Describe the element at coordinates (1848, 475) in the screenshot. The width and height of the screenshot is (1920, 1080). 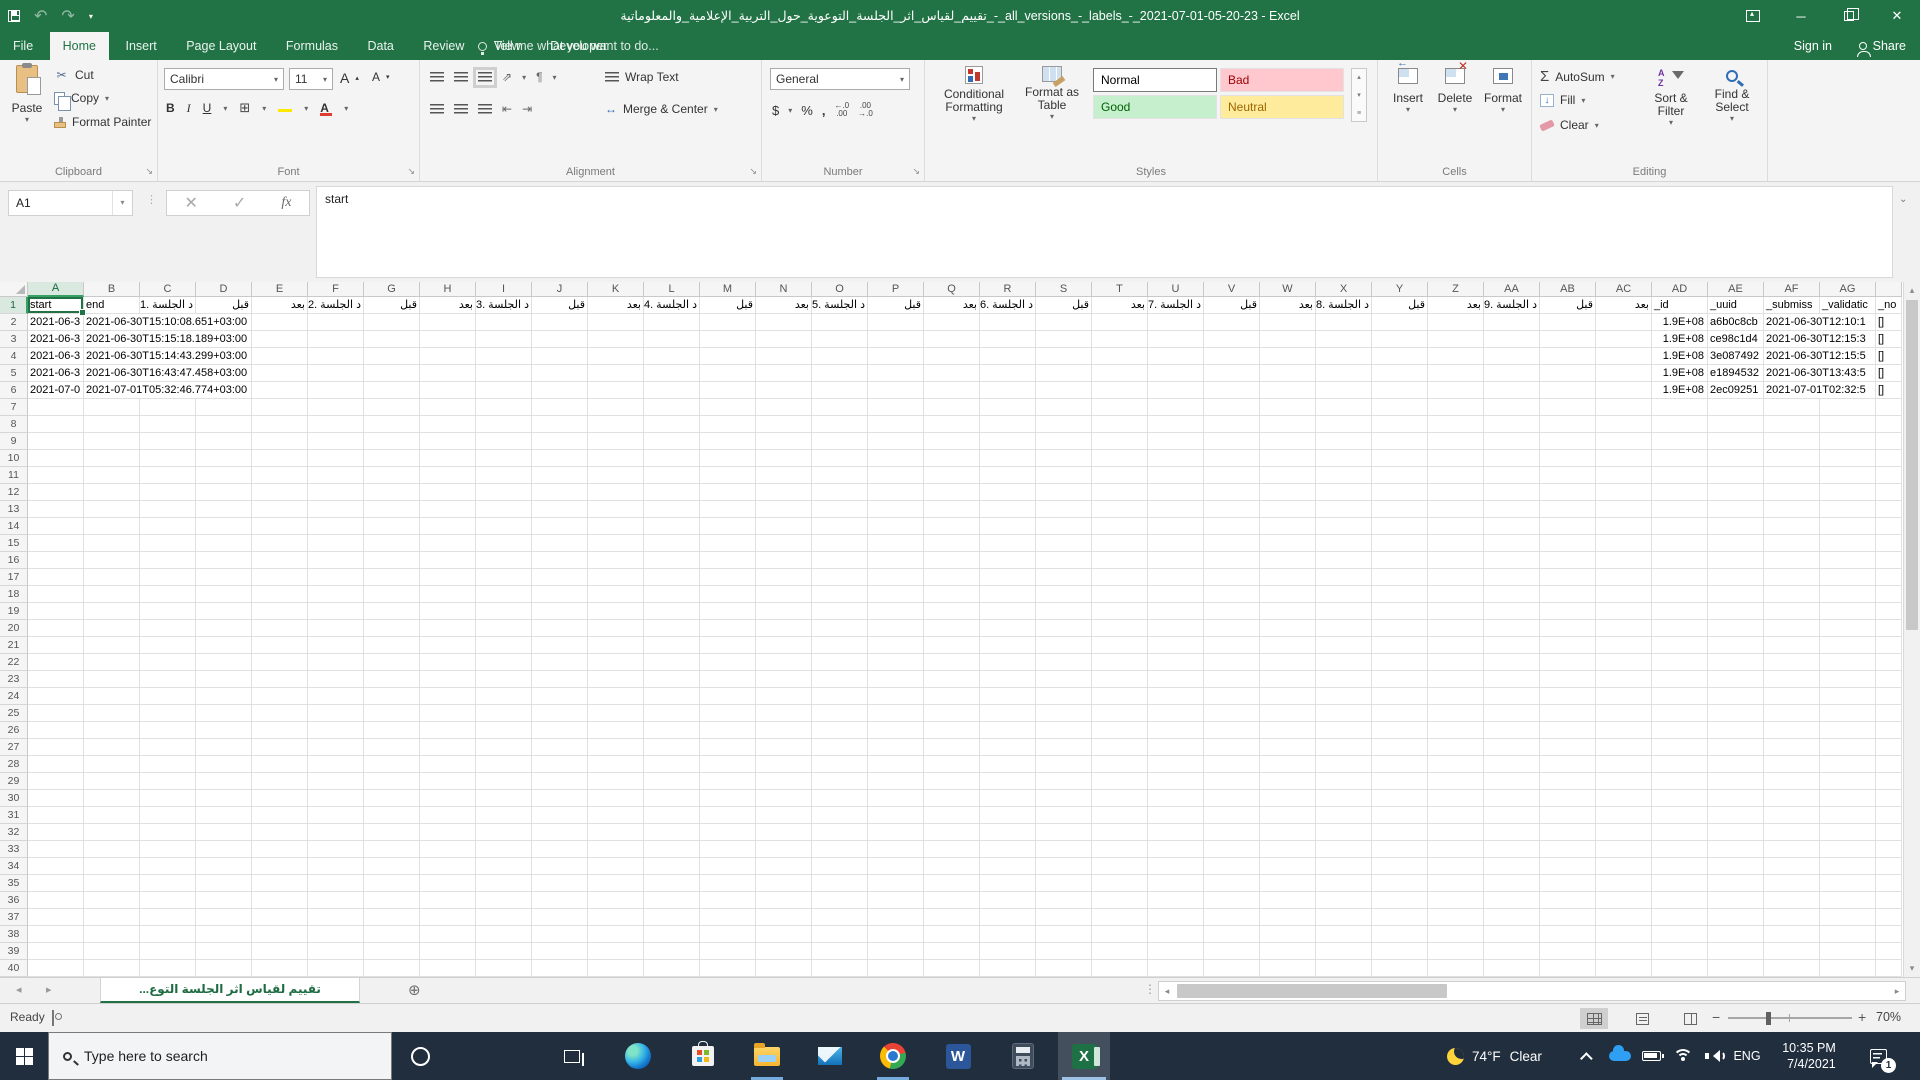
I see `cell-AG11` at that location.